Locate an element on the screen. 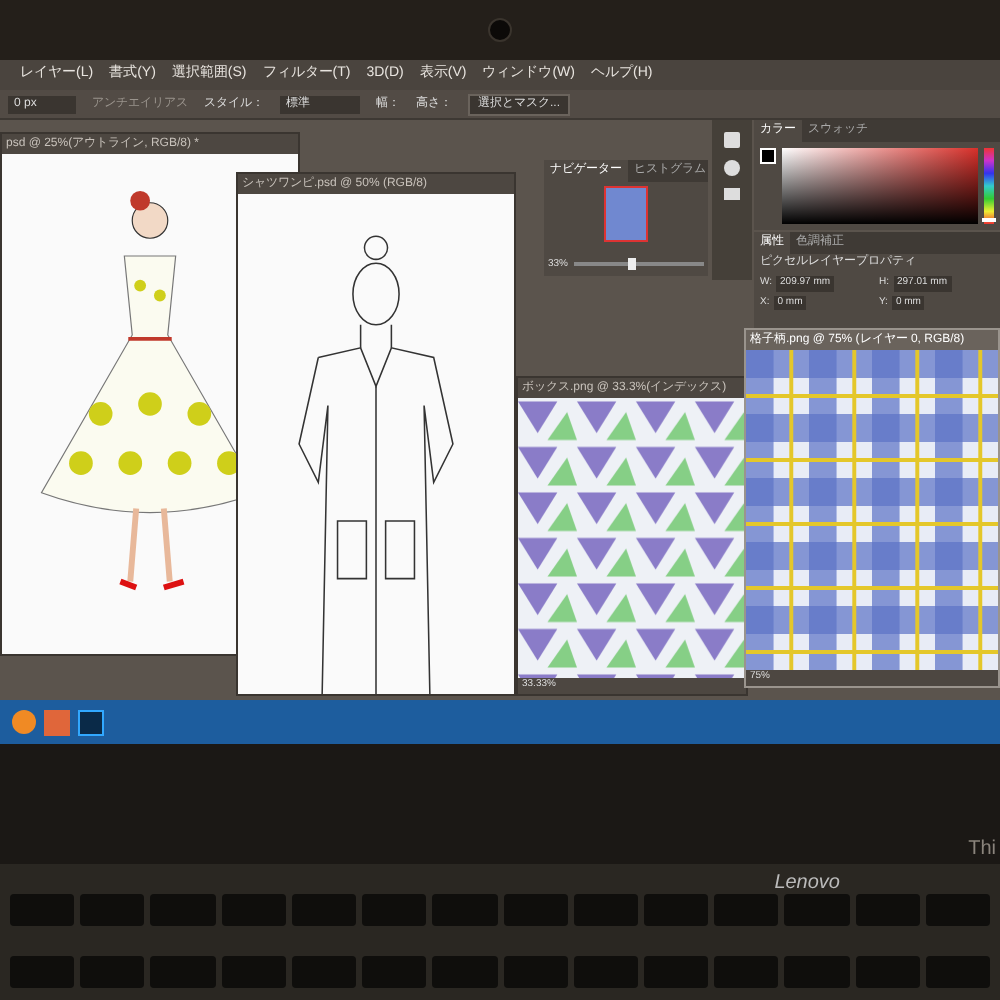  swatch-icon is located at coordinates (768, 156).